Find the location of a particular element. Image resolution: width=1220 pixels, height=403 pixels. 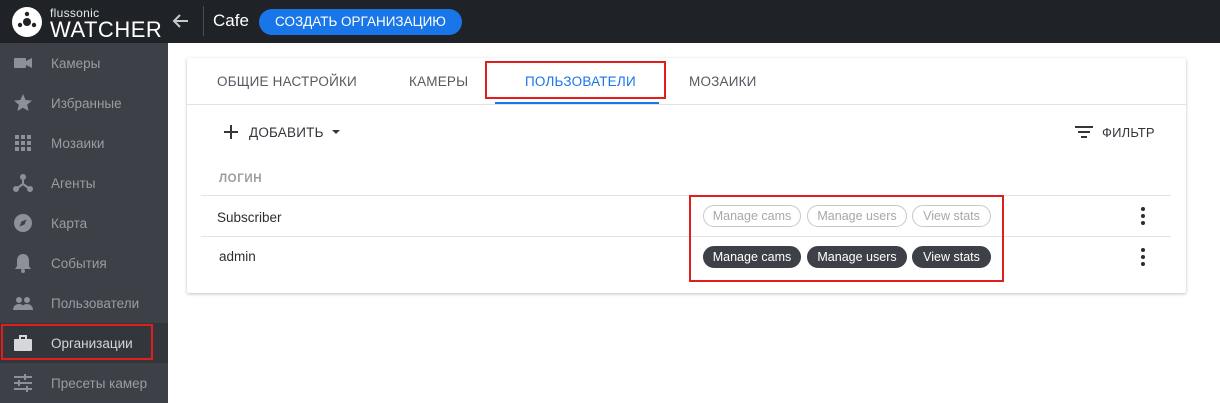

sidebar-item-favorites: Избранные is located at coordinates (84, 103).